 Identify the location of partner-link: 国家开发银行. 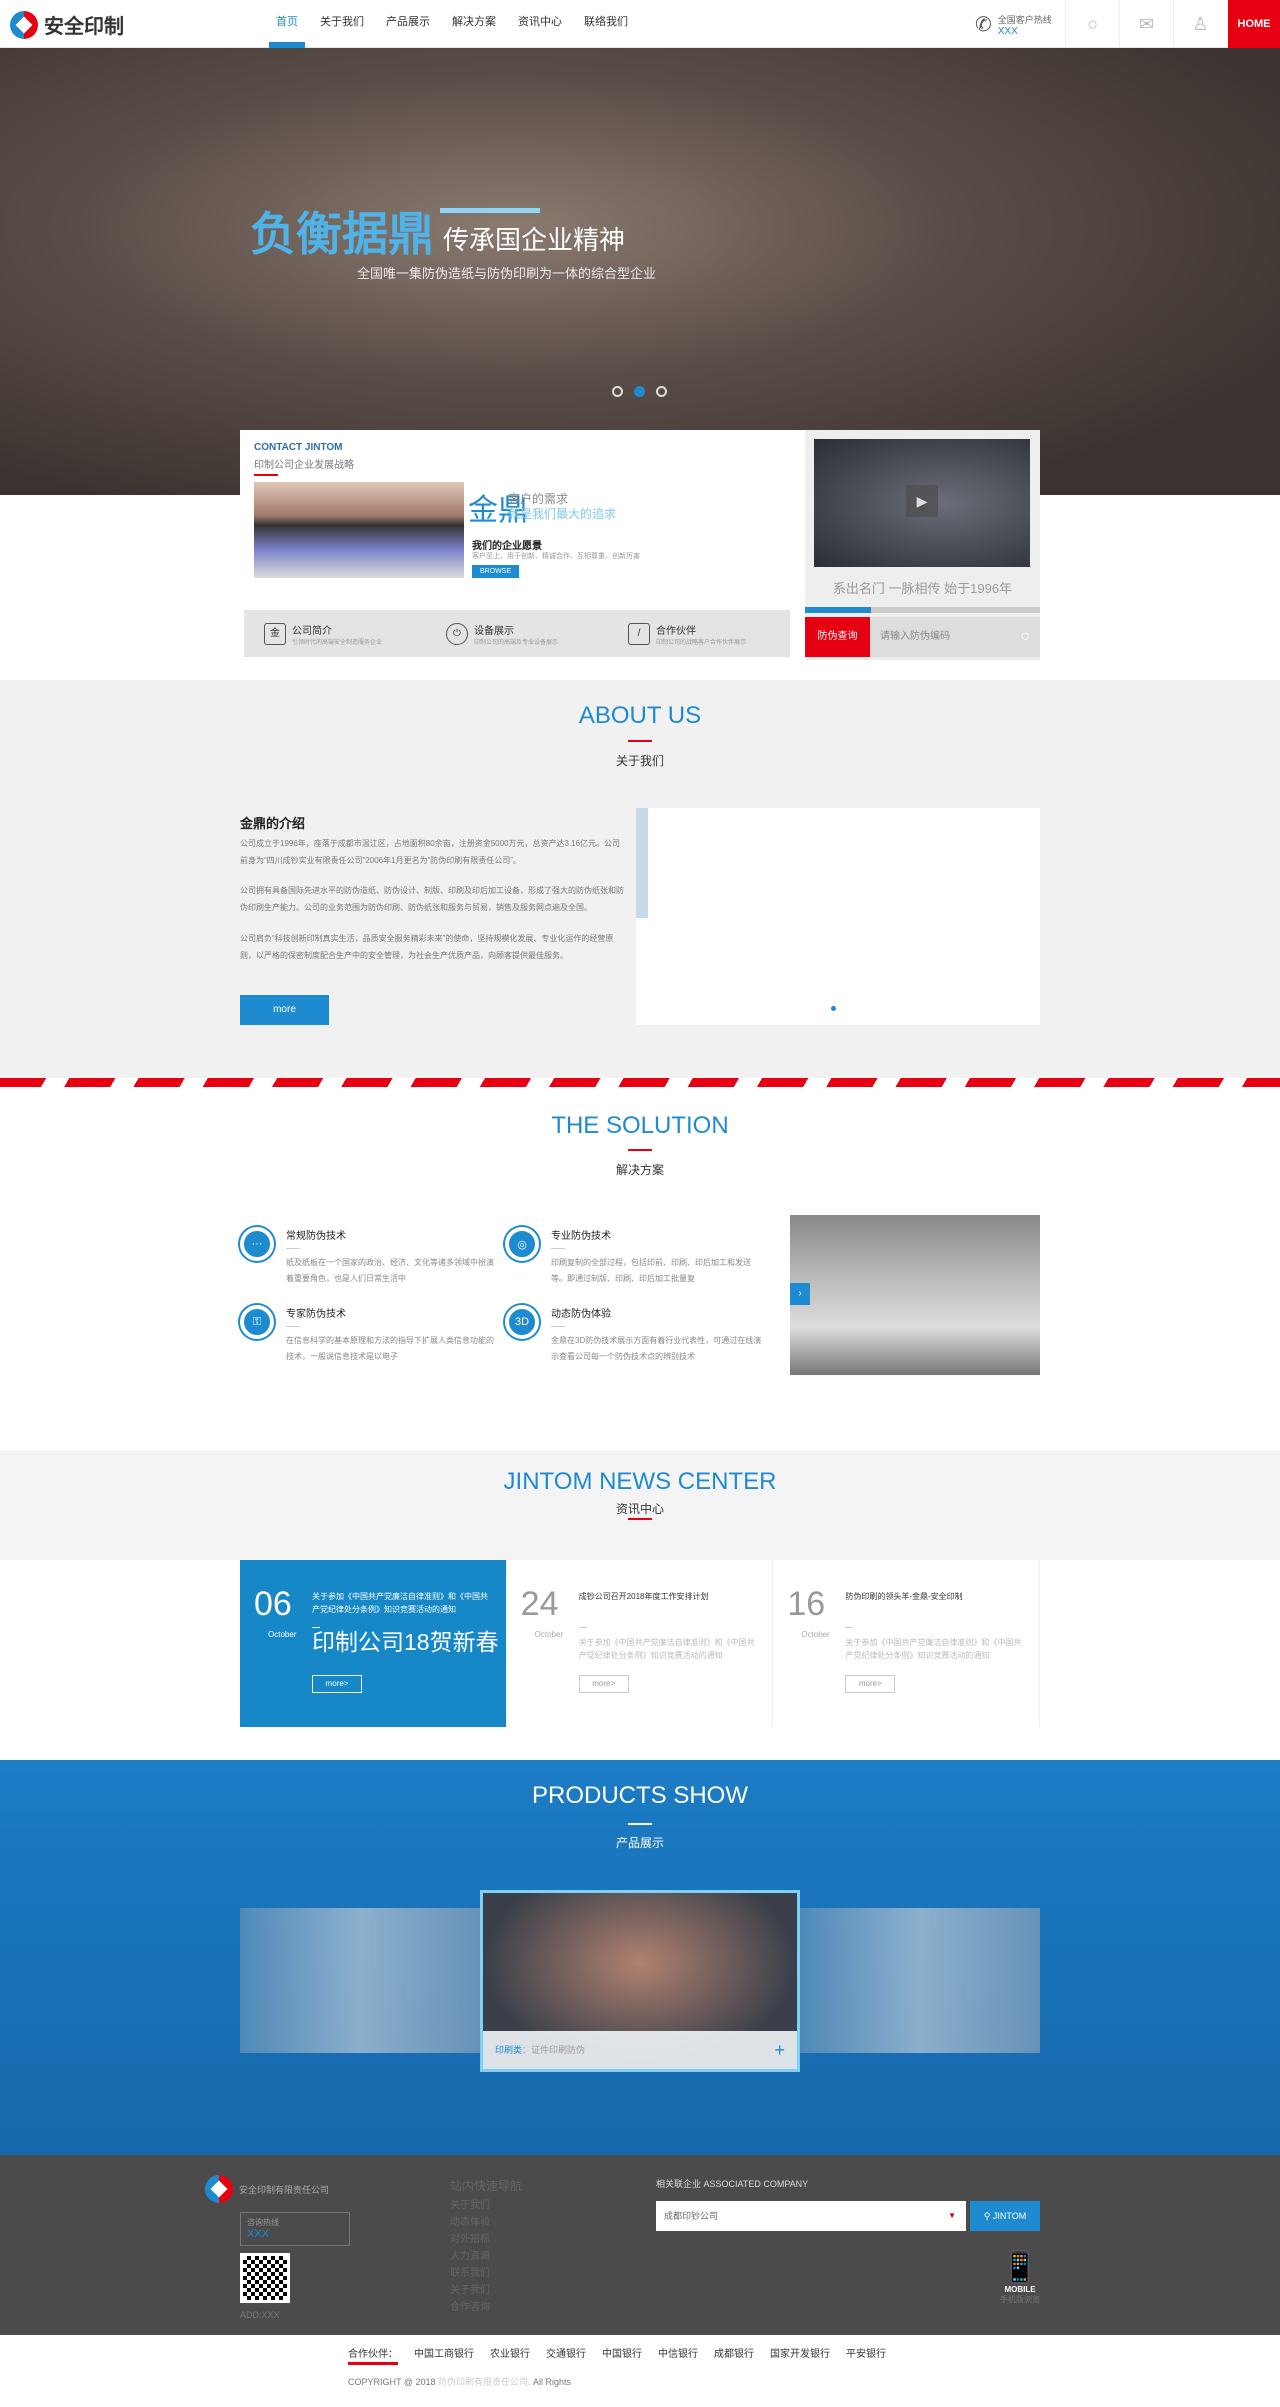
(800, 2355).